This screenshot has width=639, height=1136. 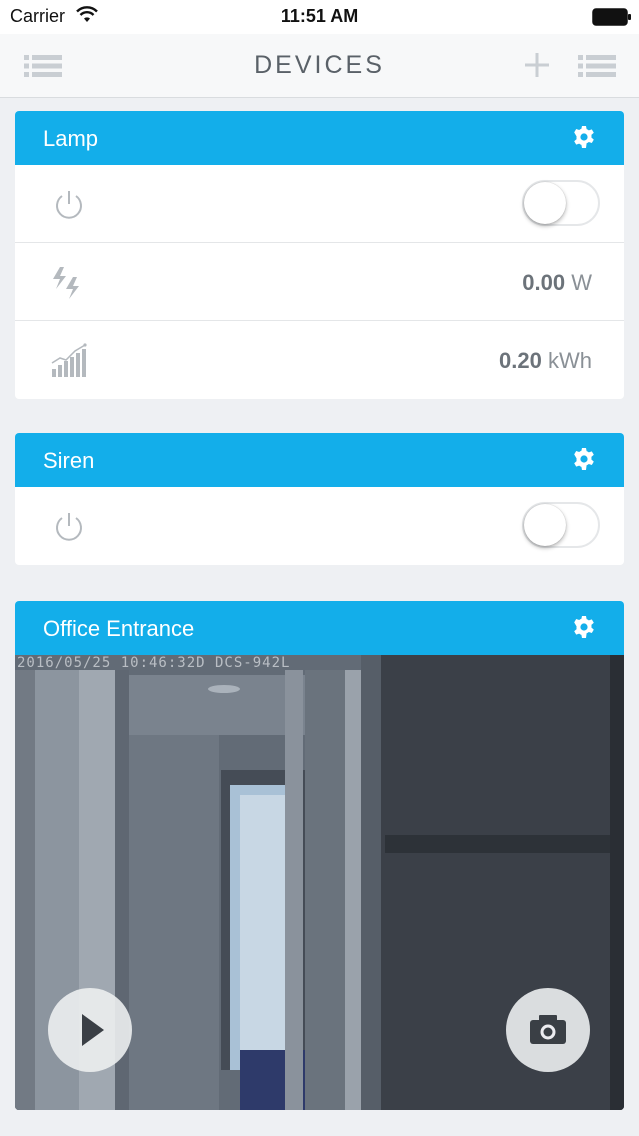 What do you see at coordinates (611, 17) in the screenshot?
I see `battery-icon` at bounding box center [611, 17].